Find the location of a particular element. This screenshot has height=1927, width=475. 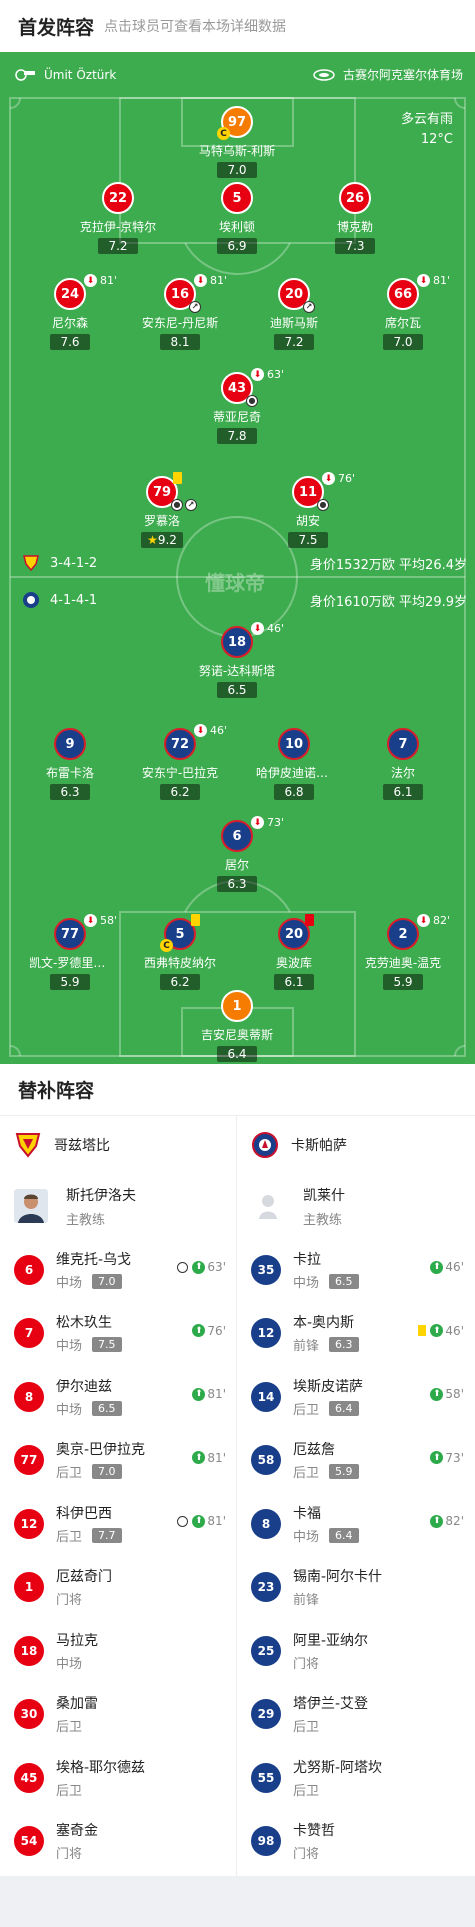

sub-player-row: 58 厄兹詹 后卫 5.9 ⬆ 73' is located at coordinates (355, 1461).